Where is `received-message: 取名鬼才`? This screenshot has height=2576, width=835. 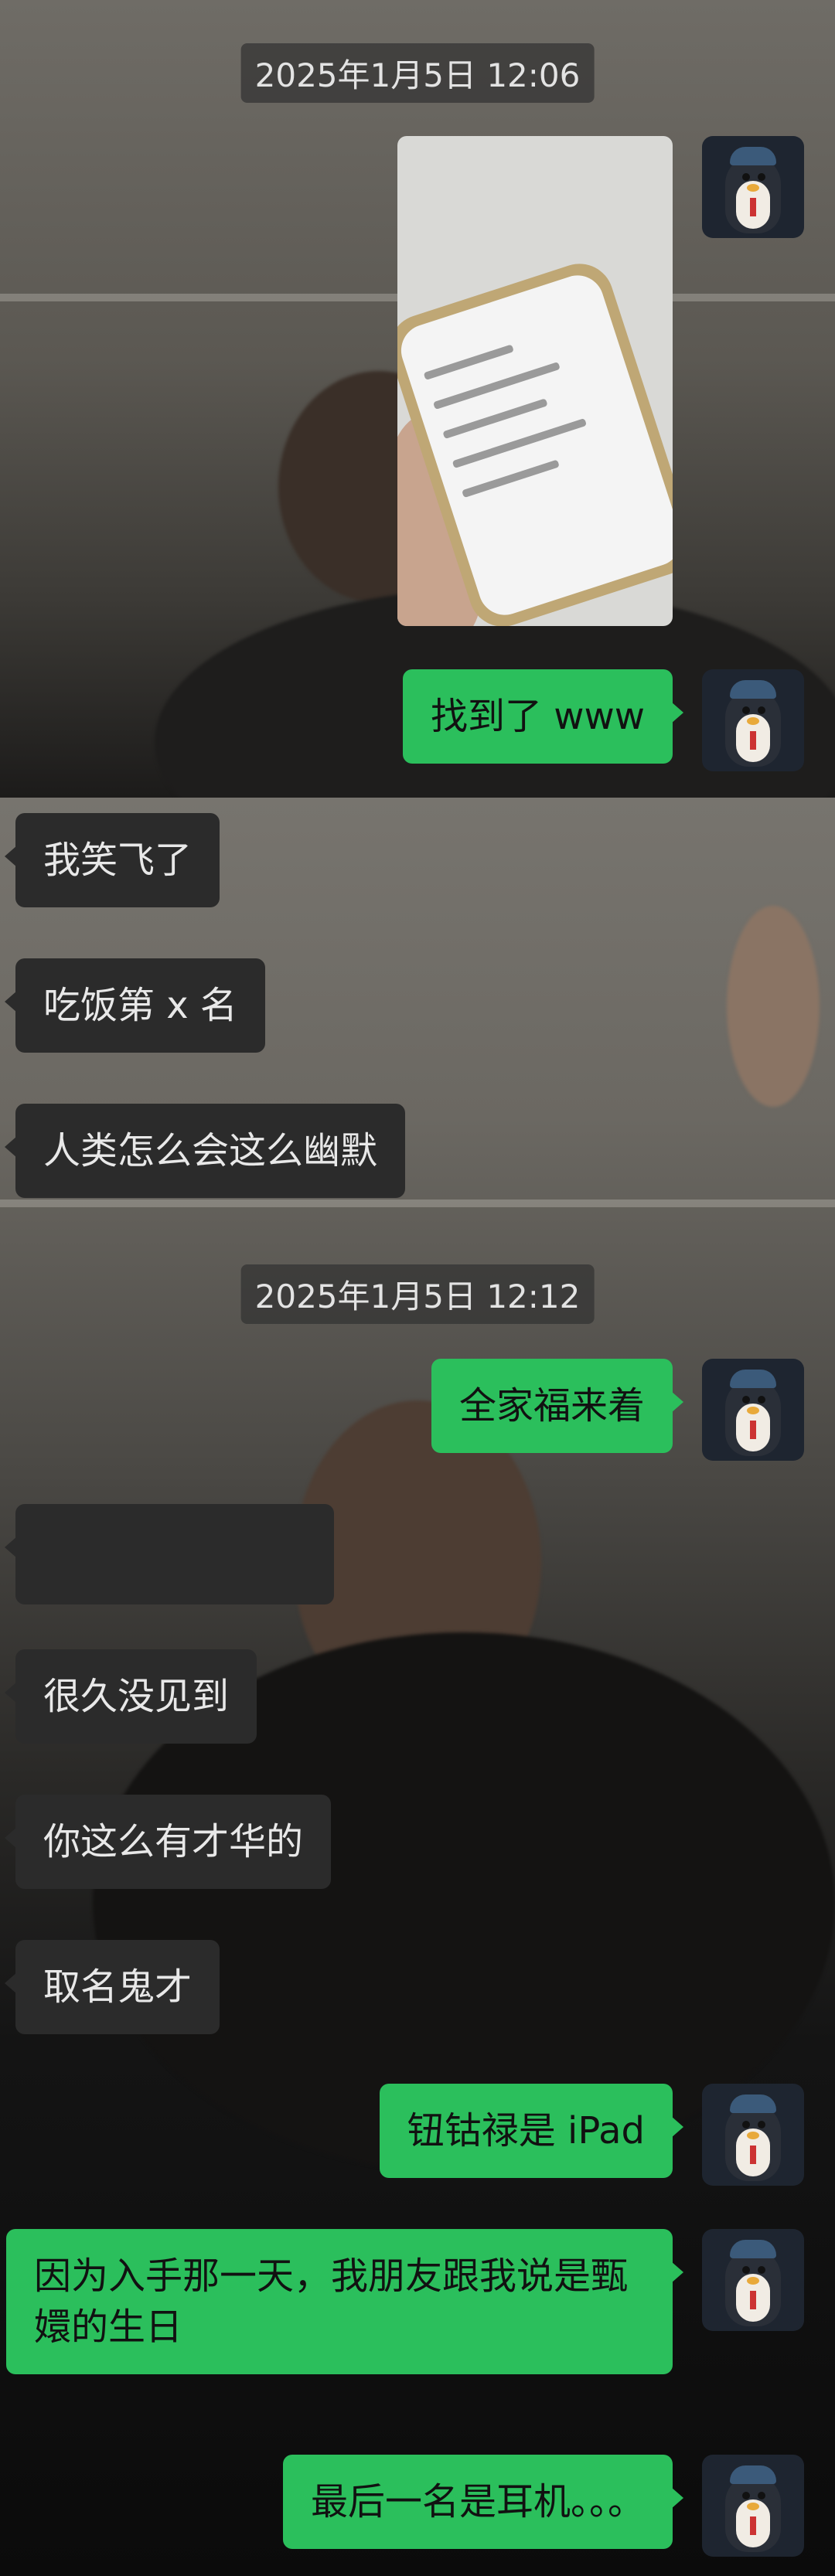 received-message: 取名鬼才 is located at coordinates (112, 1987).